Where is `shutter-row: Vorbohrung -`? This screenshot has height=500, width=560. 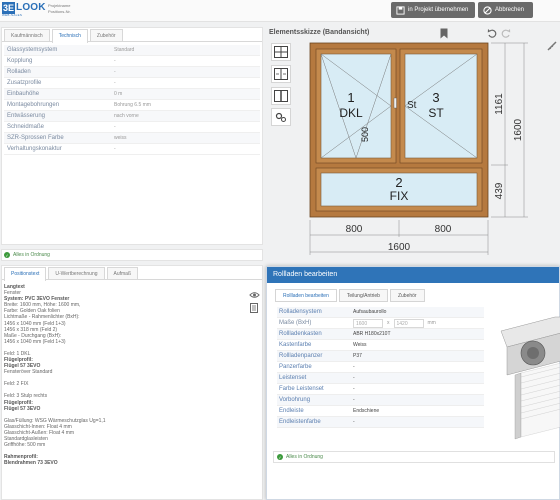 shutter-row: Vorbohrung - is located at coordinates (380, 400).